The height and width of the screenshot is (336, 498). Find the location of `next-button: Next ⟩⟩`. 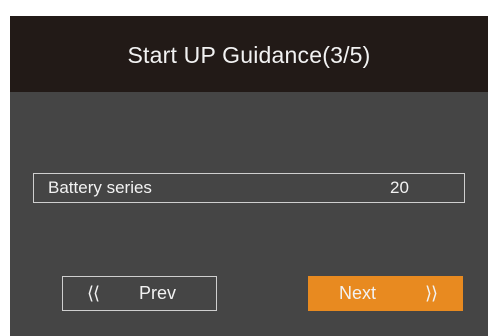

next-button: Next ⟩⟩ is located at coordinates (385, 293).